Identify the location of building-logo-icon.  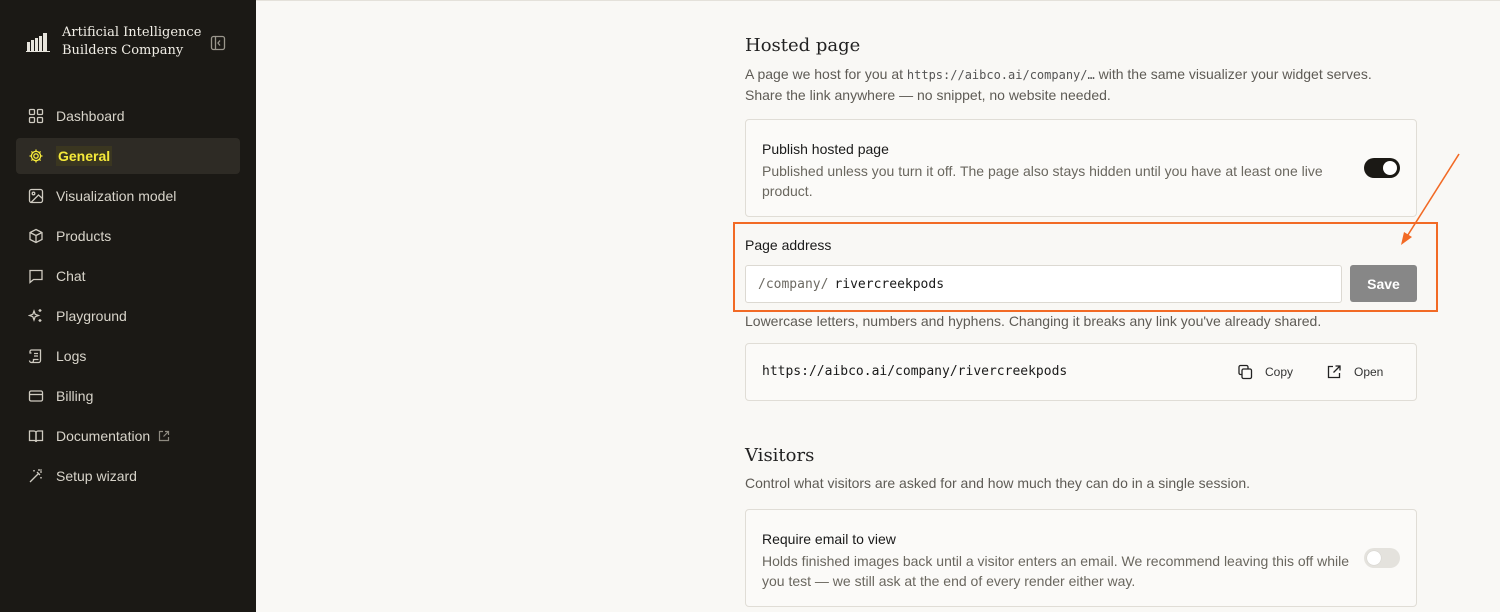
(38, 44).